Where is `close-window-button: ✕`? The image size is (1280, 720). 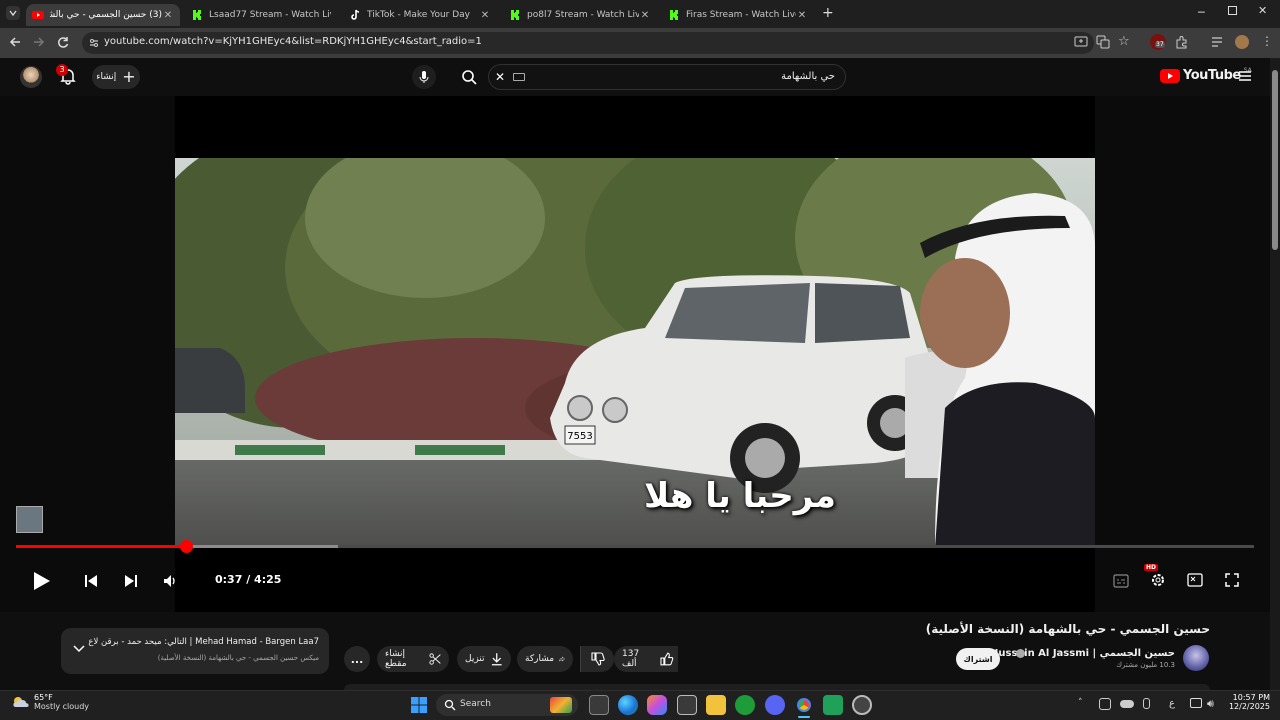 close-window-button: ✕ is located at coordinates (1262, 10).